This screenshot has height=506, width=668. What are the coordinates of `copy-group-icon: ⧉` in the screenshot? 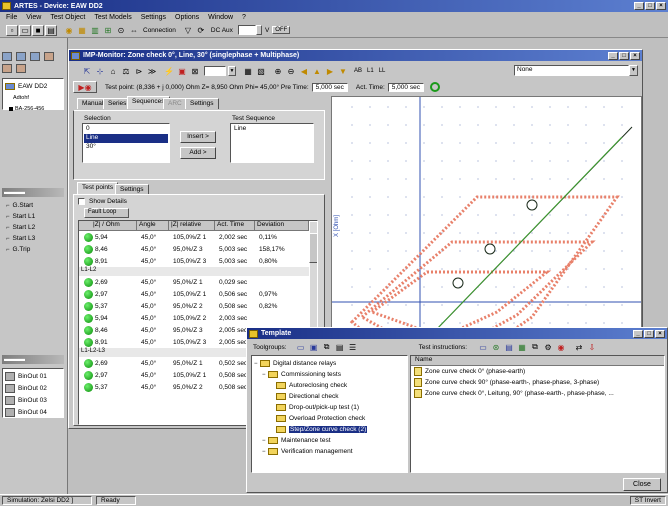 It's located at (327, 347).